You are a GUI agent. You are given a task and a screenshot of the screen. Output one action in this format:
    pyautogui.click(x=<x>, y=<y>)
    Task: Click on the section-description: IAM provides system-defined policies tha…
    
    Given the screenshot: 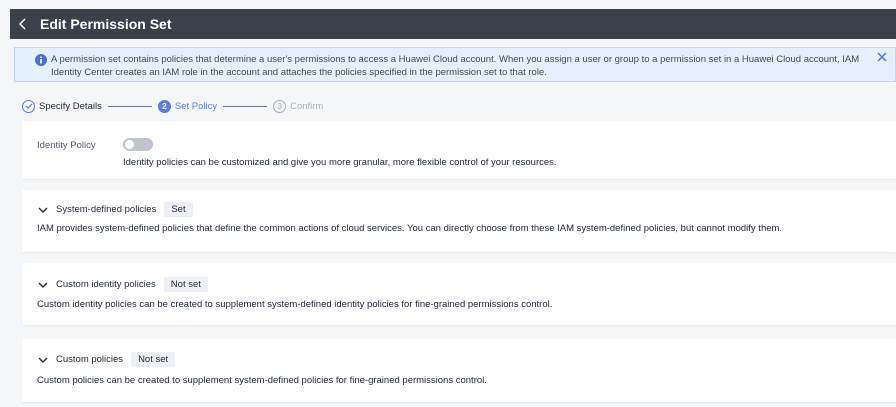 What is the action you would take?
    pyautogui.click(x=410, y=228)
    